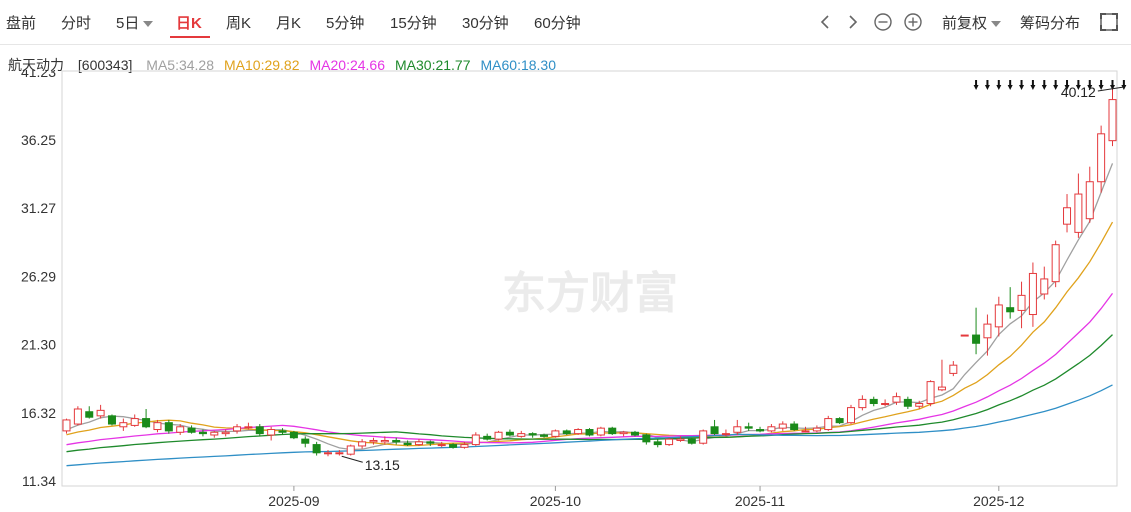  I want to click on tab-6: 5分钟, so click(345, 22).